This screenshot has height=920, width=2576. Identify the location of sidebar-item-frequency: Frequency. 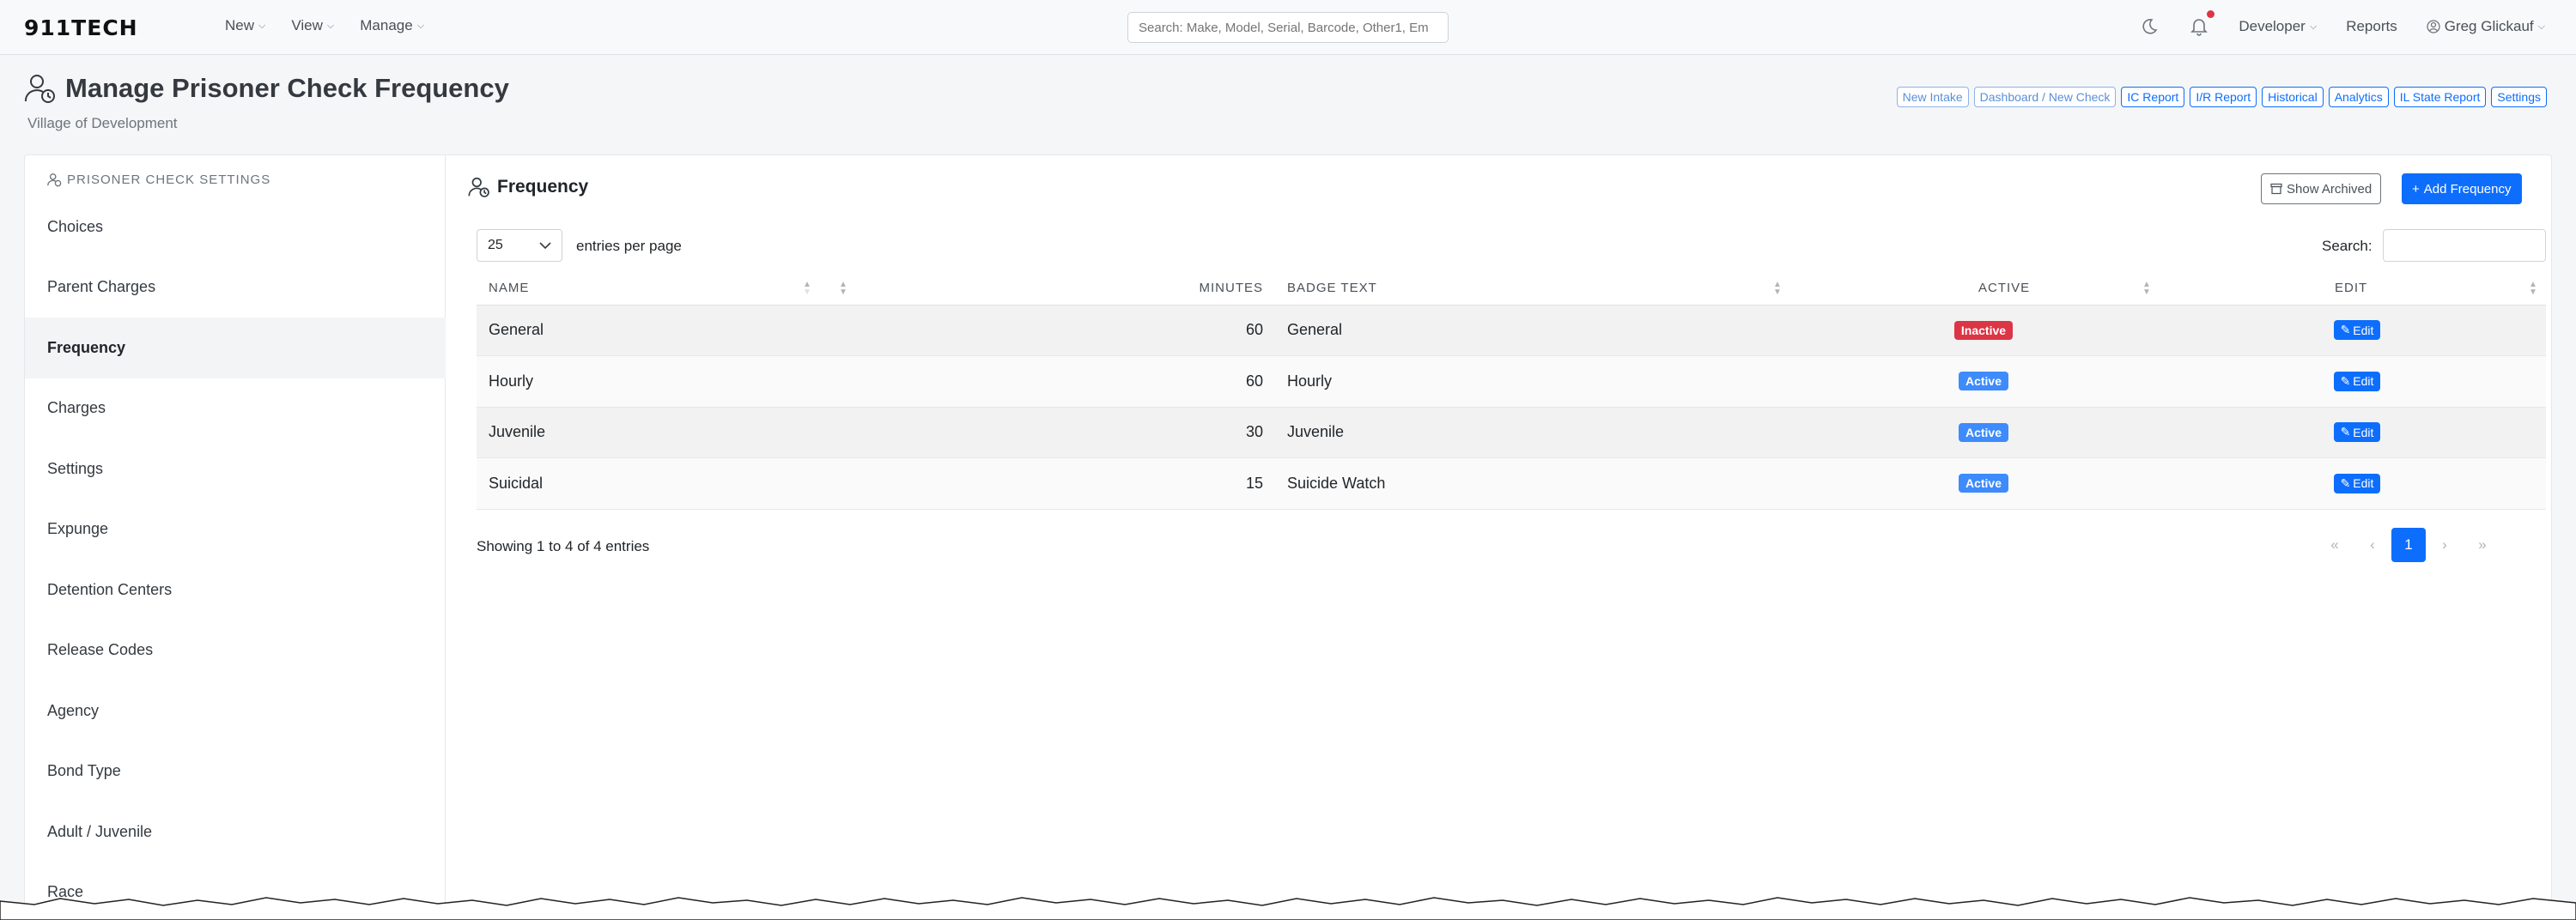
(236, 348).